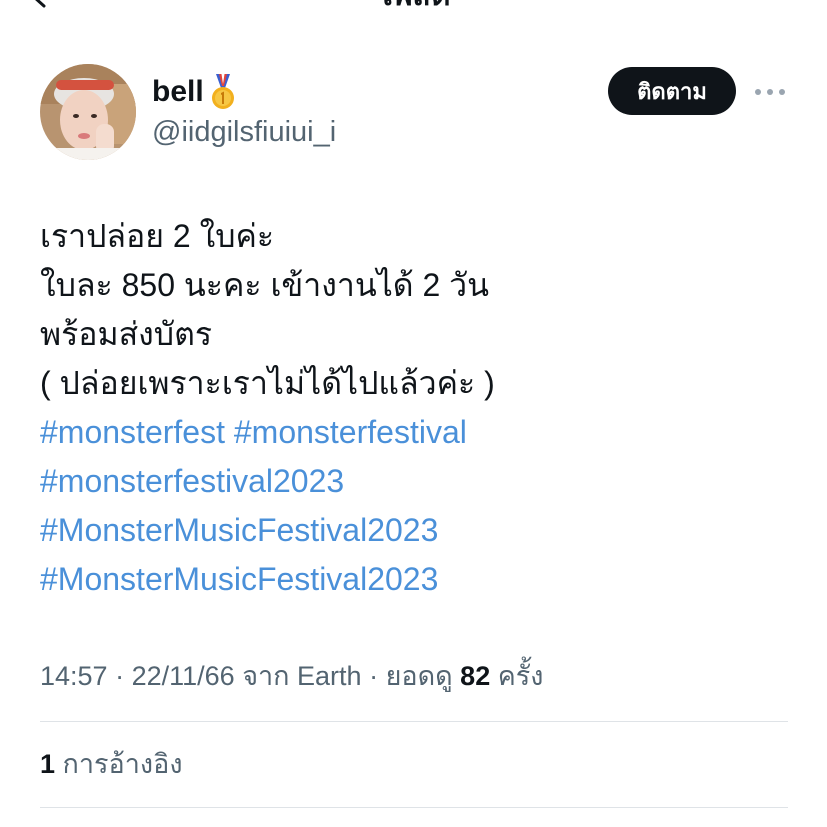 Image resolution: width=827 pixels, height=827 pixels. I want to click on more-horizontal-icon, so click(770, 92).